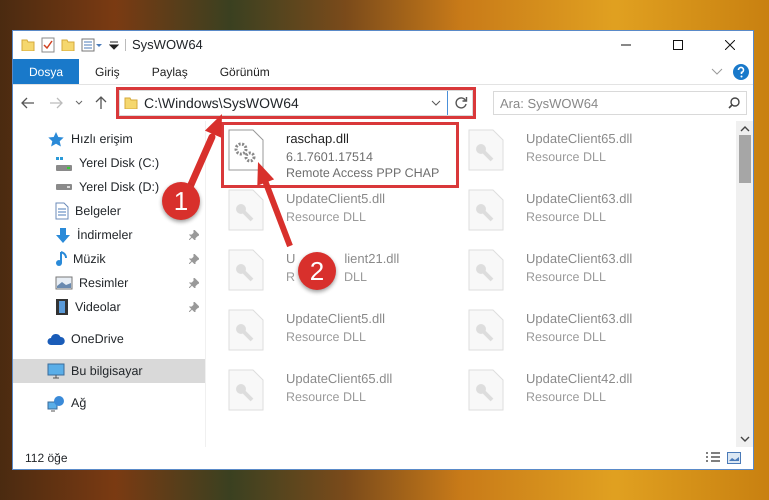 This screenshot has height=500, width=769. Describe the element at coordinates (114, 45) in the screenshot. I see `dropdown-icon` at that location.